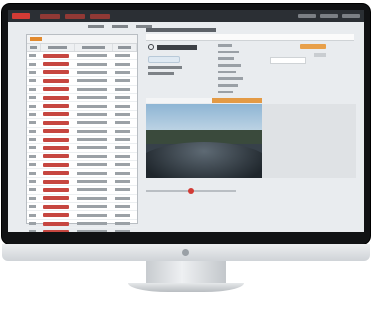 Image resolution: width=373 pixels, height=309 pixels. Describe the element at coordinates (288, 60) in the screenshot. I see `filter-input` at that location.